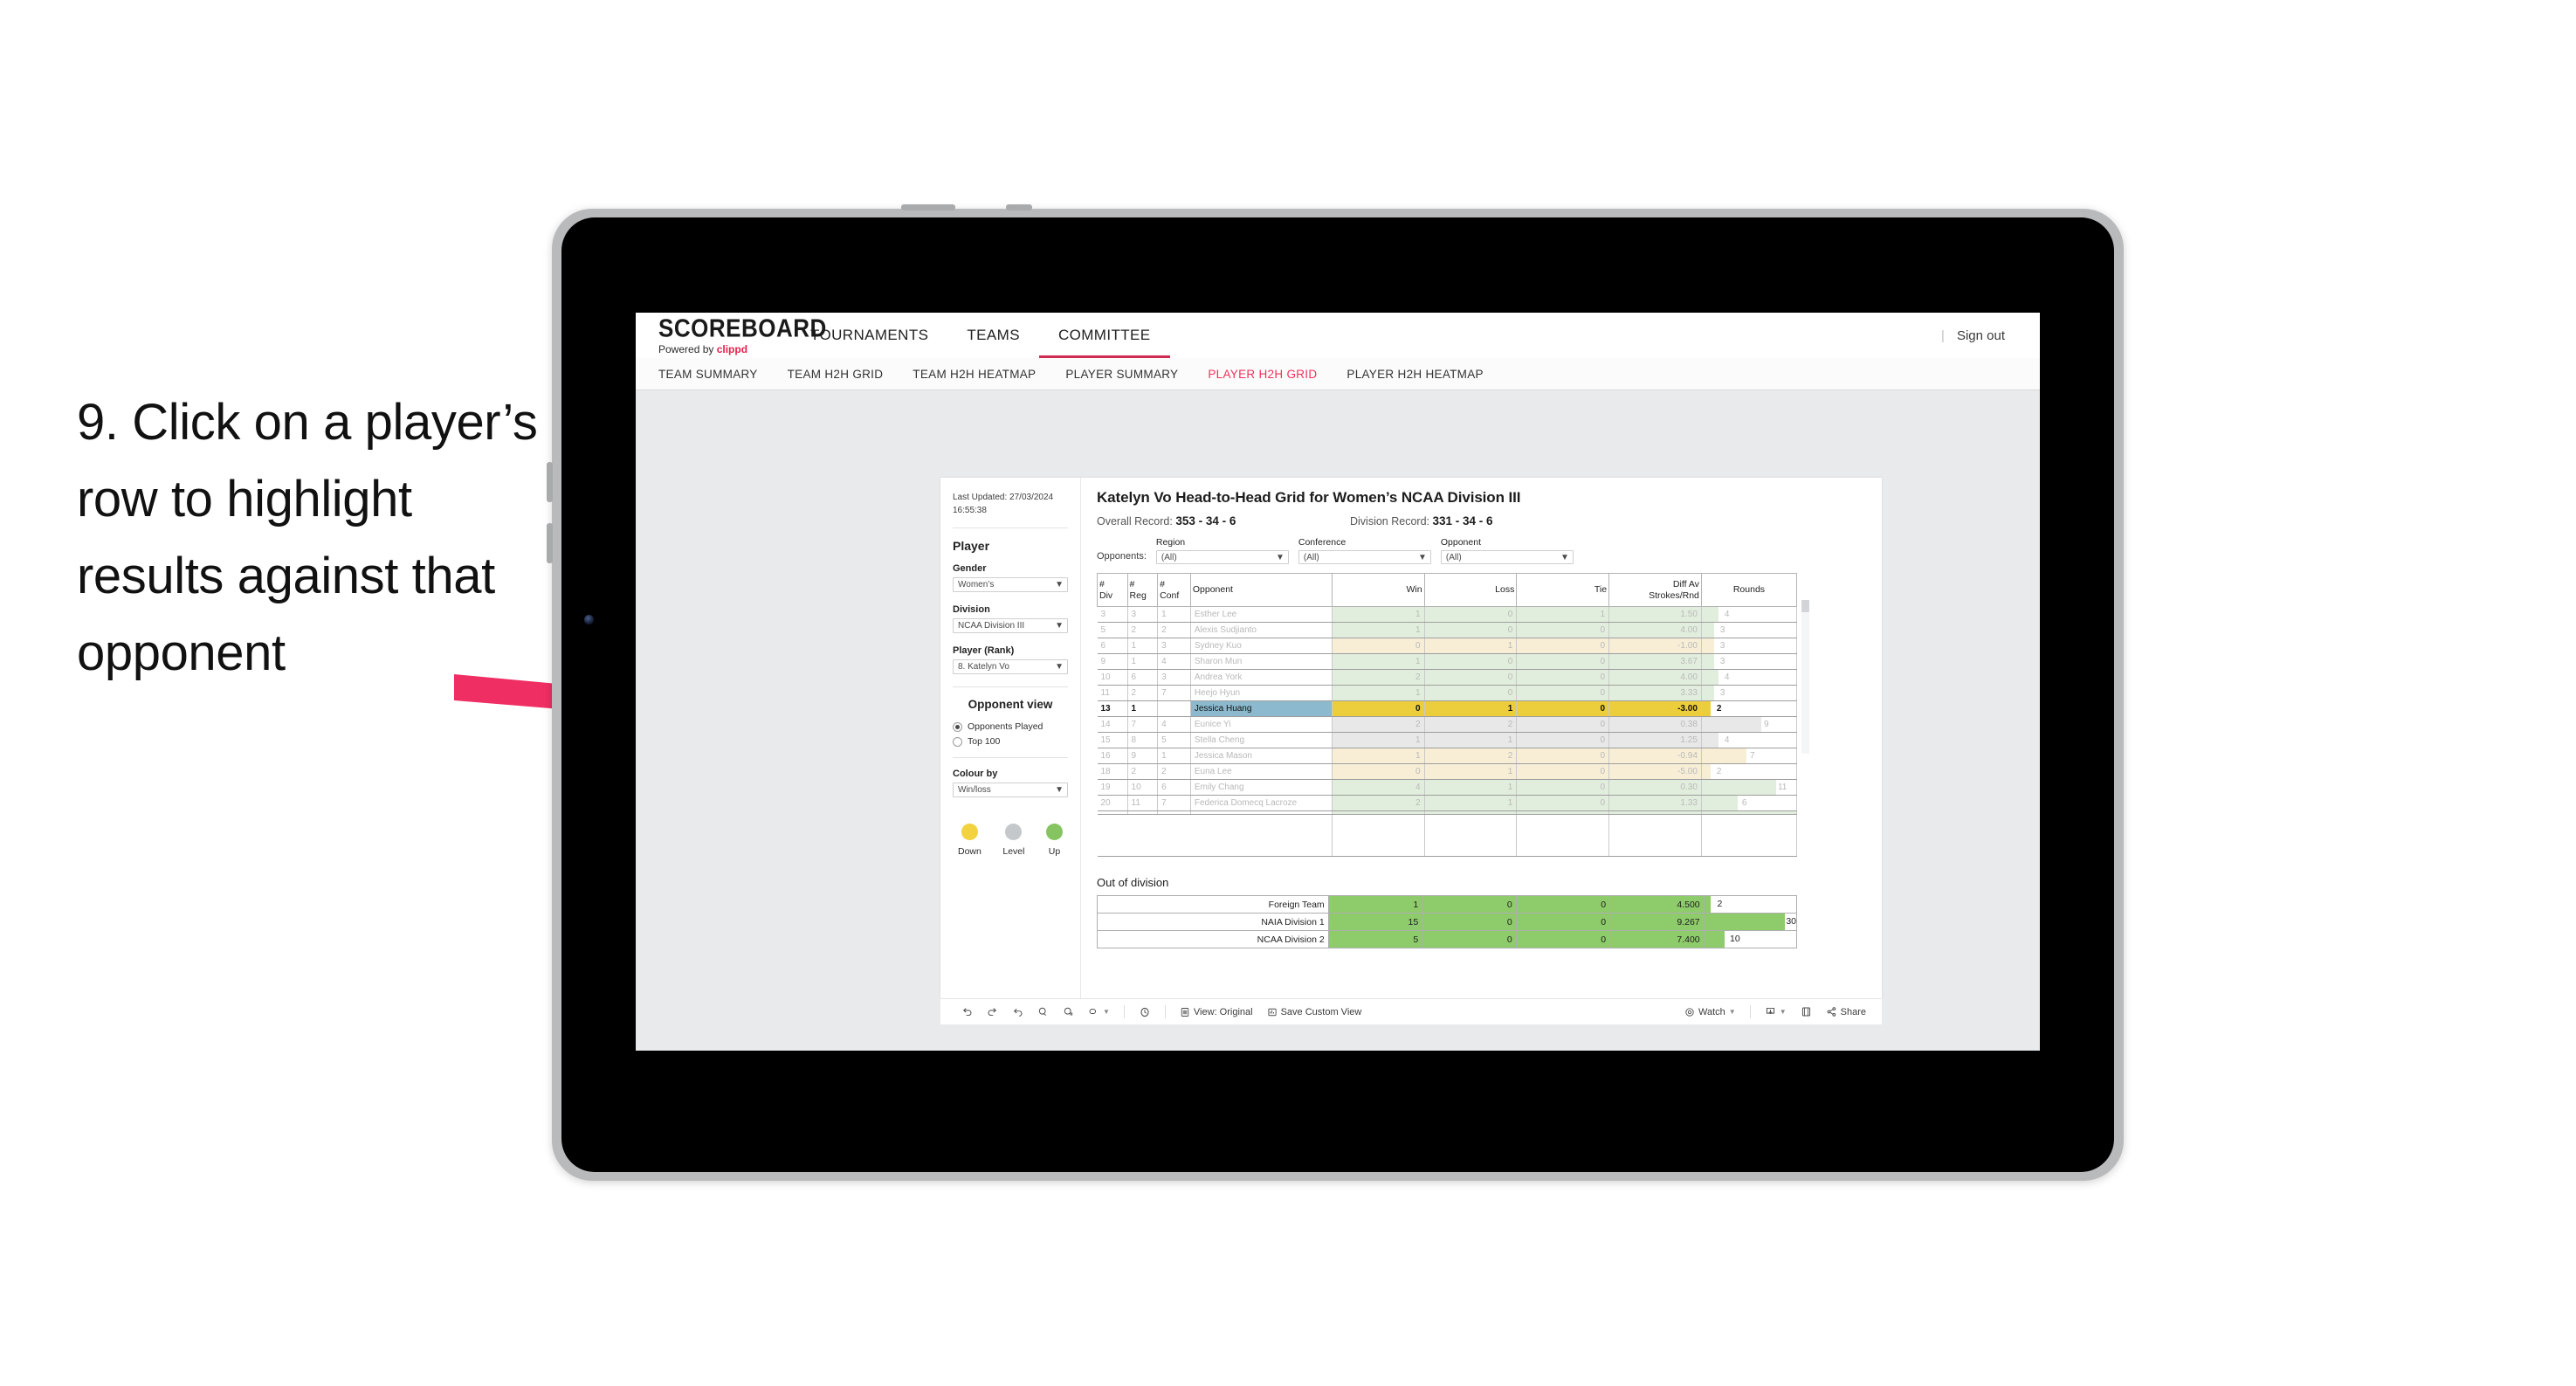 The height and width of the screenshot is (1386, 2576). What do you see at coordinates (993, 335) in the screenshot?
I see `nav-tab-teams: TEAMS` at bounding box center [993, 335].